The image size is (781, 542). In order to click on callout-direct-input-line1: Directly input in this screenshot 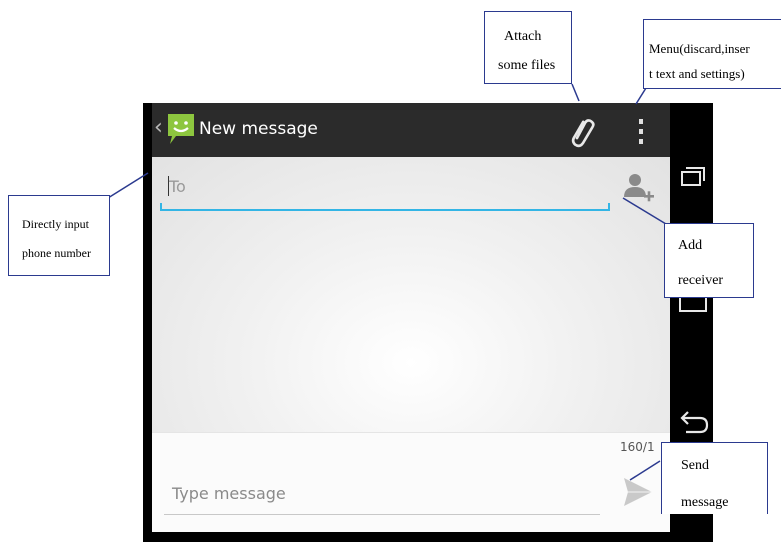, I will do `click(55, 224)`.